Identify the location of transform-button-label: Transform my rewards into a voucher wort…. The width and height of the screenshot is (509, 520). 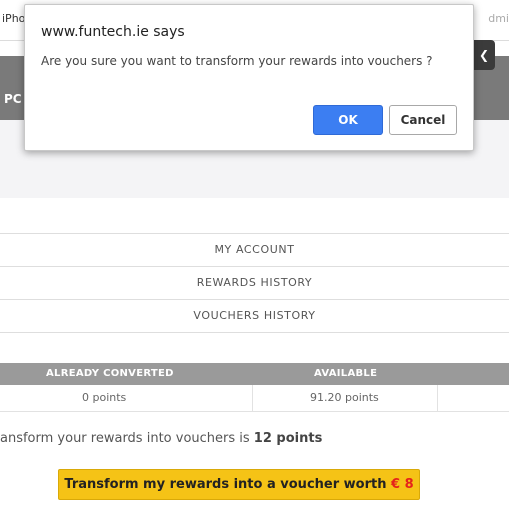
(227, 484).